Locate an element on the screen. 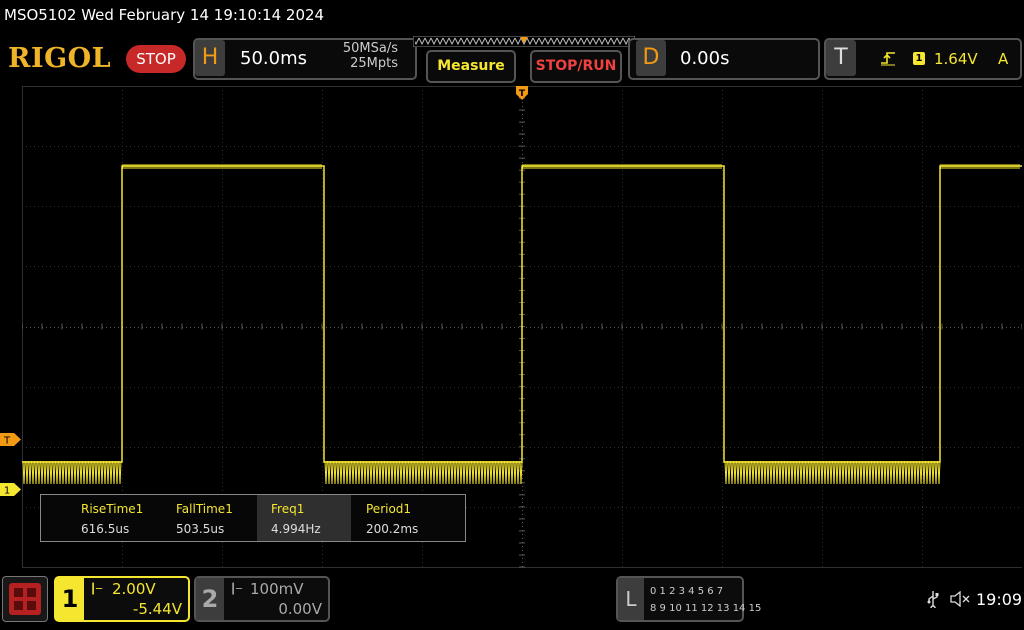 The image size is (1024, 630). measurement-label: Period1 is located at coordinates (389, 509).